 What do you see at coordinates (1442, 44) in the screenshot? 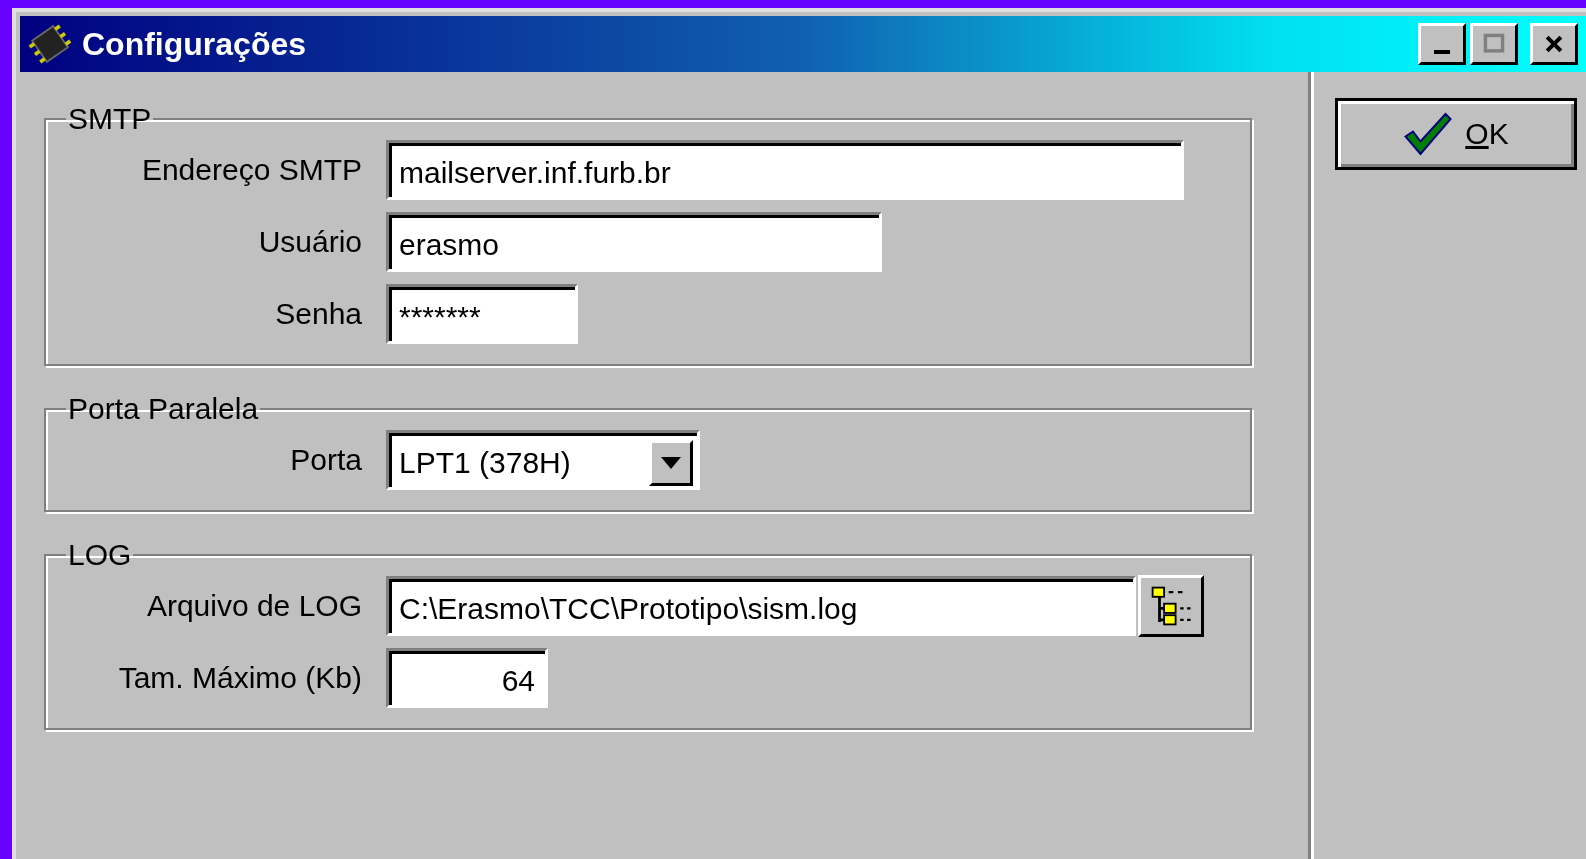
I see `minimize-button` at bounding box center [1442, 44].